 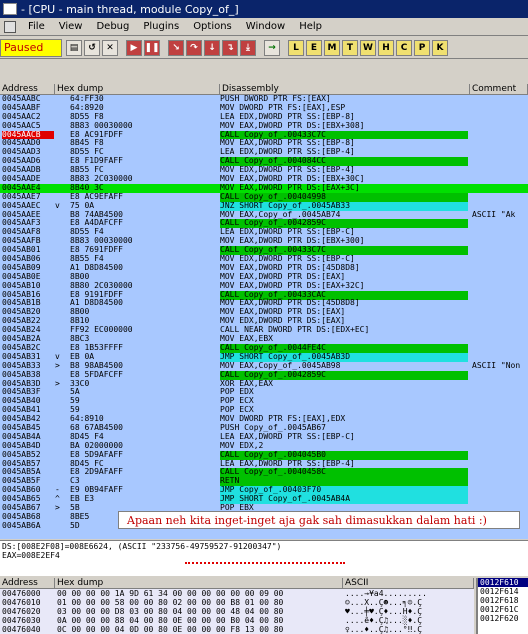 What do you see at coordinates (57, 205) in the screenshot?
I see `row-jump-marker: v` at bounding box center [57, 205].